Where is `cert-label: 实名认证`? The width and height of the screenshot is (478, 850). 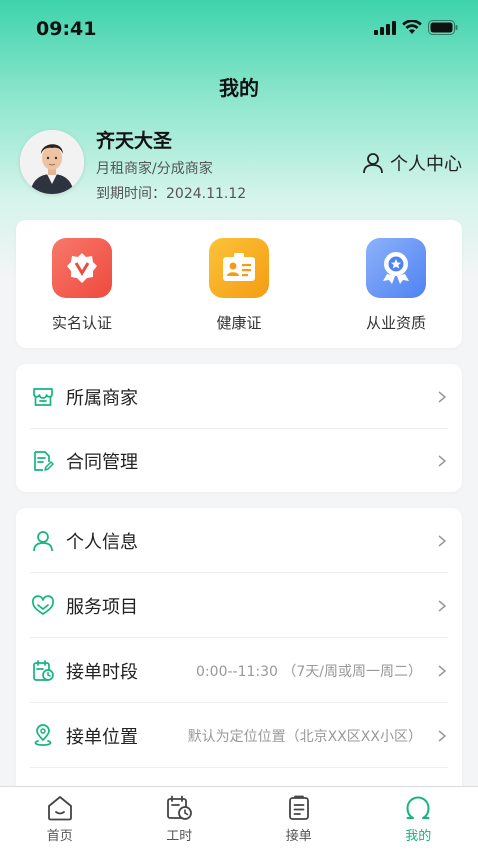
cert-label: 实名认证 is located at coordinates (81, 323).